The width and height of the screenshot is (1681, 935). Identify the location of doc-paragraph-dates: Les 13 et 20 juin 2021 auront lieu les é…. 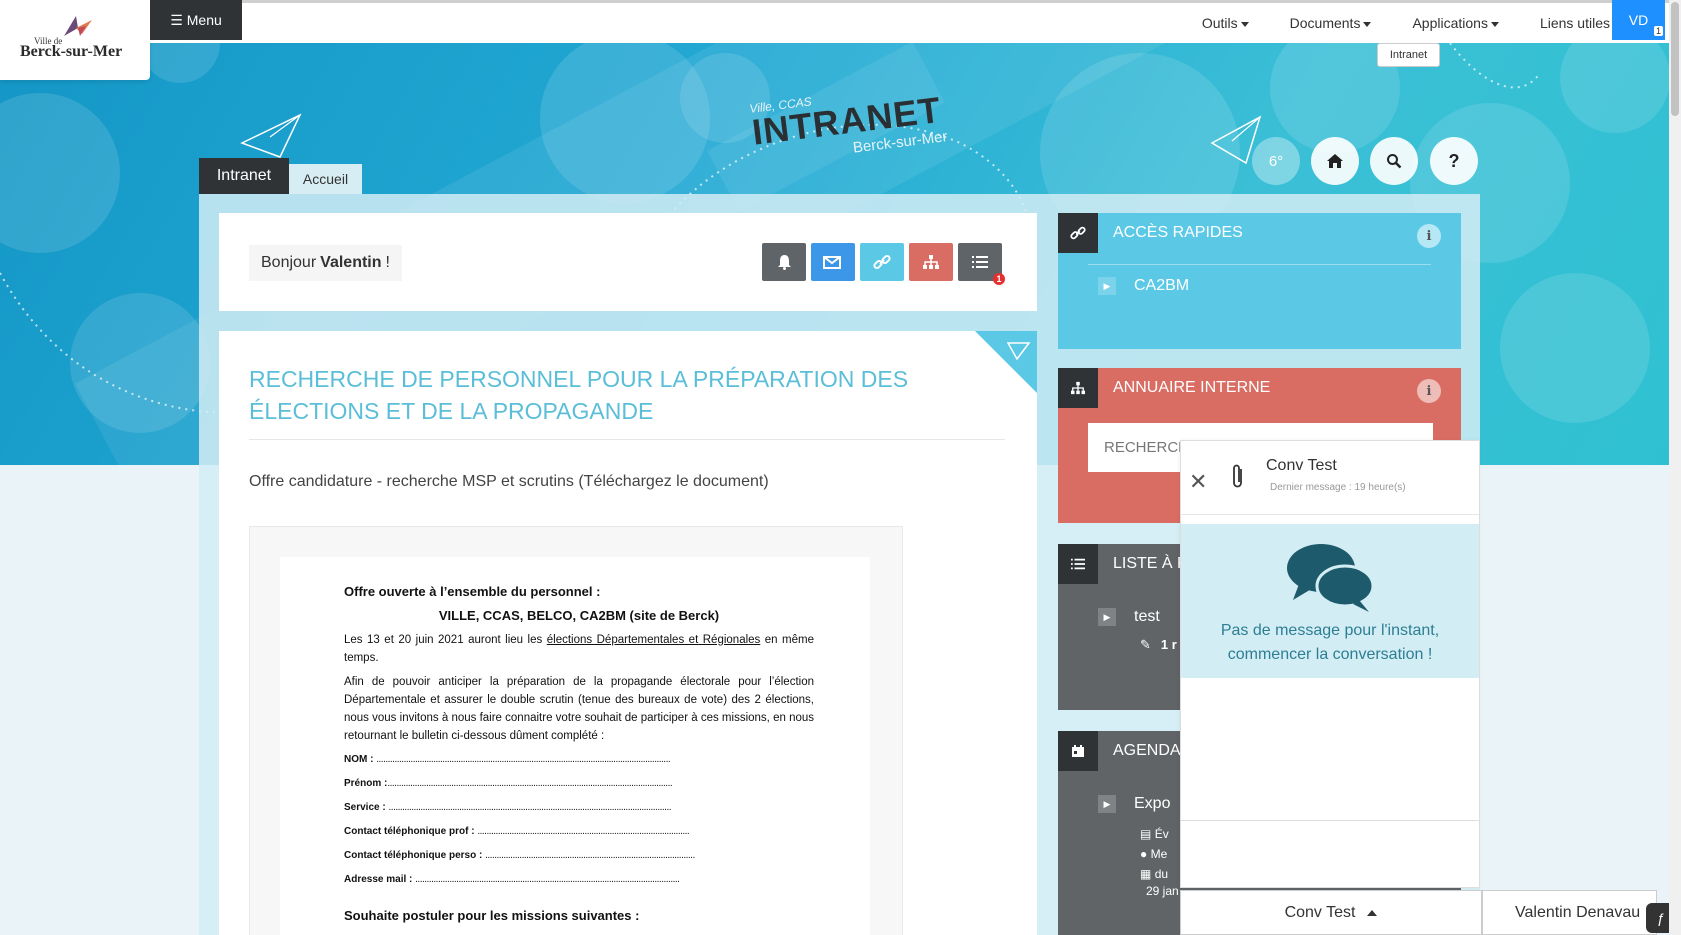
(579, 649).